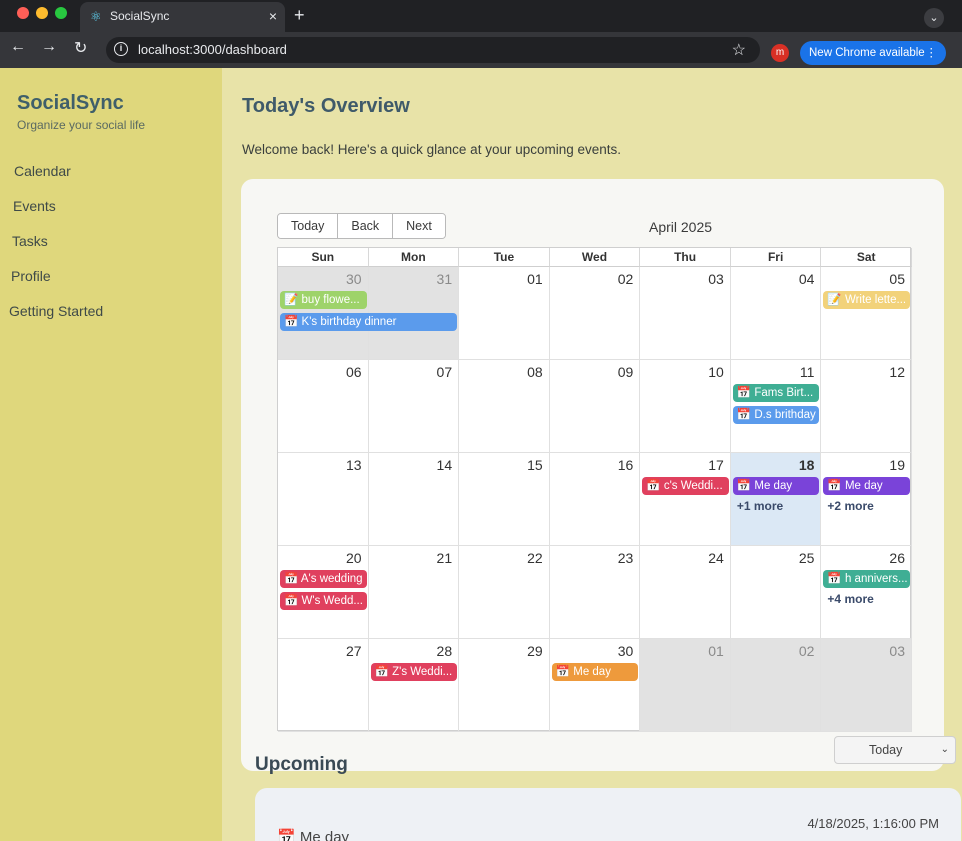 The image size is (962, 841). I want to click on kebab-menu-icon: ⋮, so click(932, 53).